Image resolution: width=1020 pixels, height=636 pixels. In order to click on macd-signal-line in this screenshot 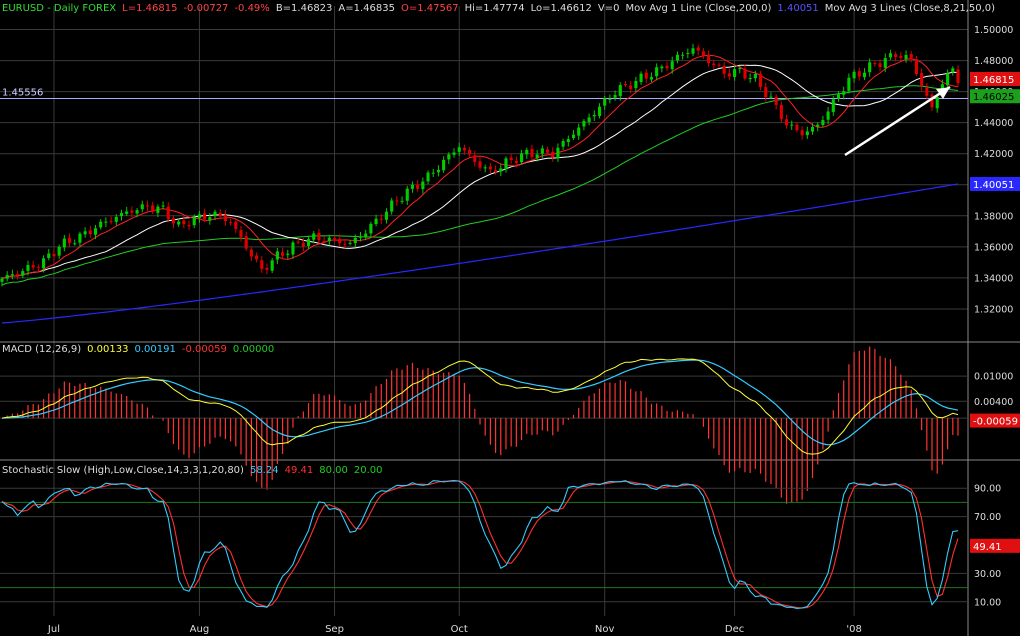, I will do `click(480, 402)`.